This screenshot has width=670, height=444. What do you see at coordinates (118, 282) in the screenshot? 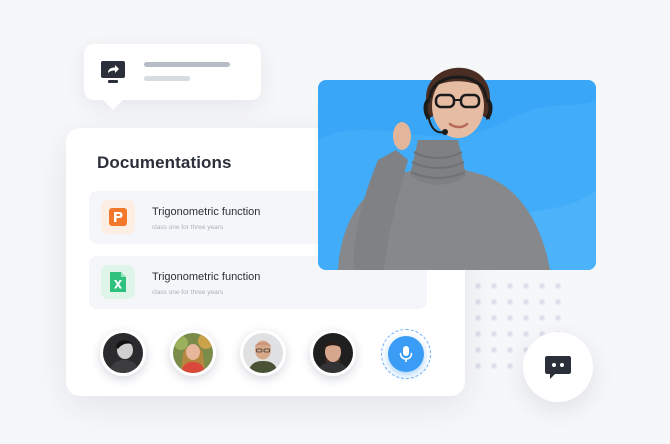
I see `excel-file-icon` at bounding box center [118, 282].